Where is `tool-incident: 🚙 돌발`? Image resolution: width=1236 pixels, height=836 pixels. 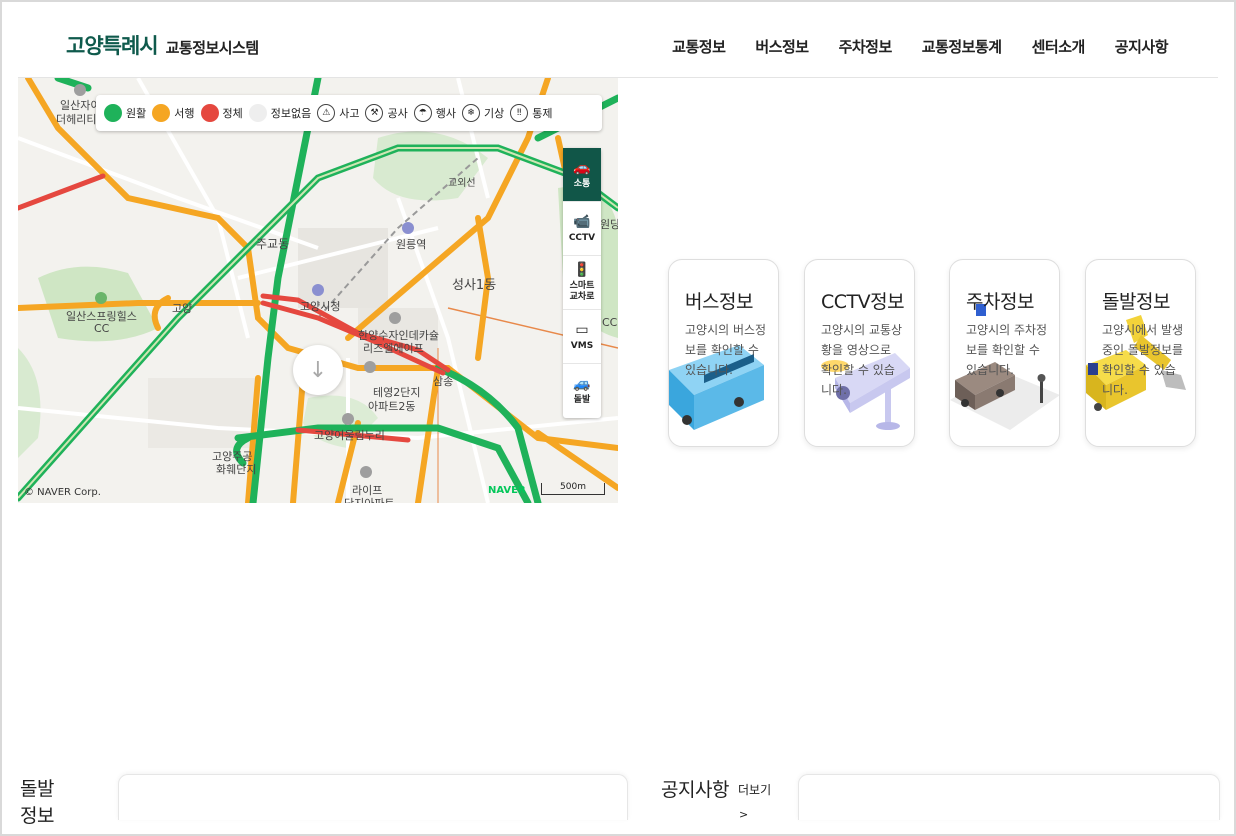
tool-incident: 🚙 돌발 is located at coordinates (582, 391).